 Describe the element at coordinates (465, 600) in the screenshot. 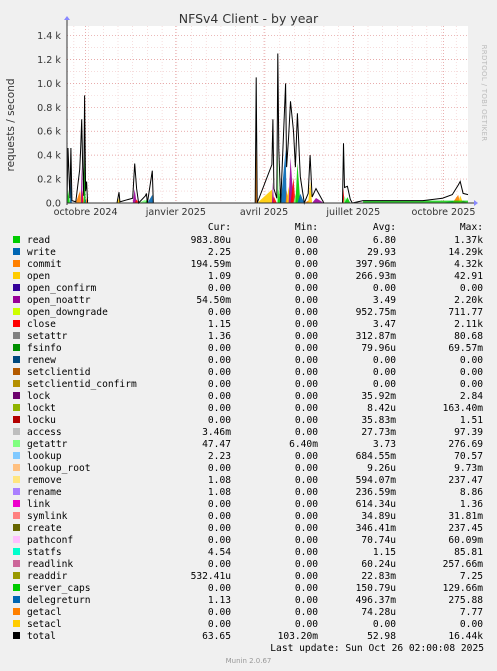

I see `legend-value: 275.88` at that location.